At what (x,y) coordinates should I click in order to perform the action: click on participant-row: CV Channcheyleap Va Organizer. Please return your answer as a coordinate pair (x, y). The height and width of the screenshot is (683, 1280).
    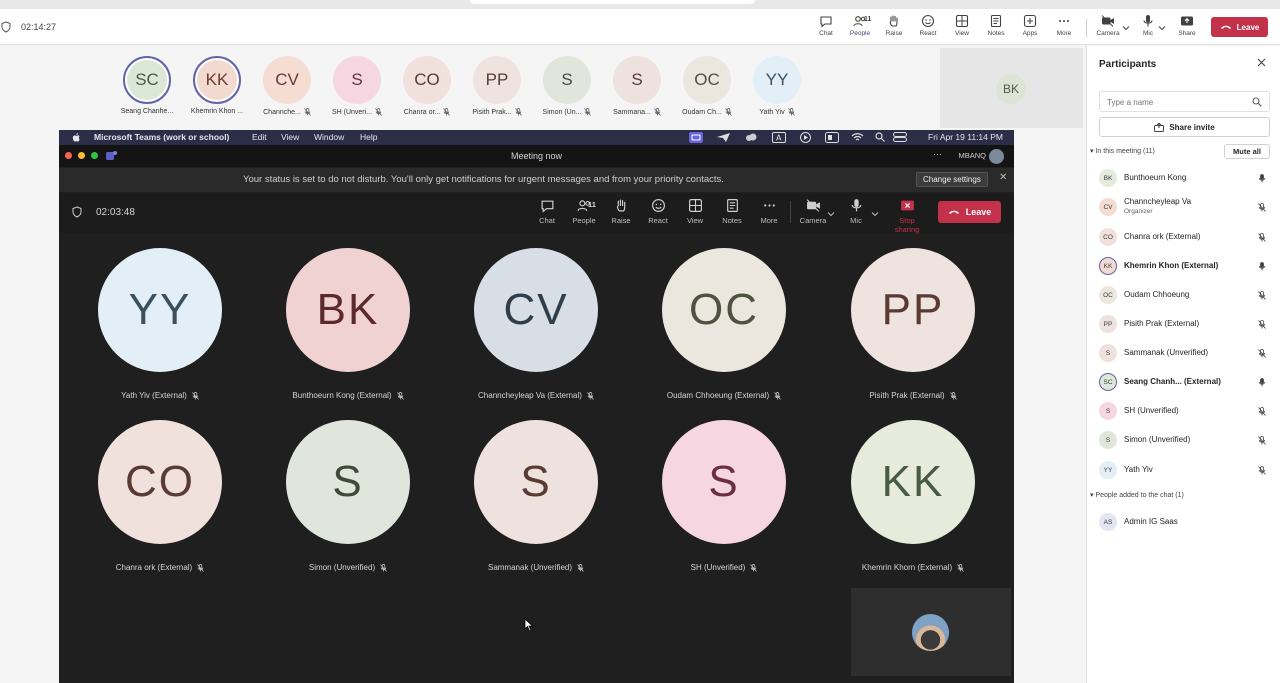
    Looking at the image, I should click on (1186, 207).